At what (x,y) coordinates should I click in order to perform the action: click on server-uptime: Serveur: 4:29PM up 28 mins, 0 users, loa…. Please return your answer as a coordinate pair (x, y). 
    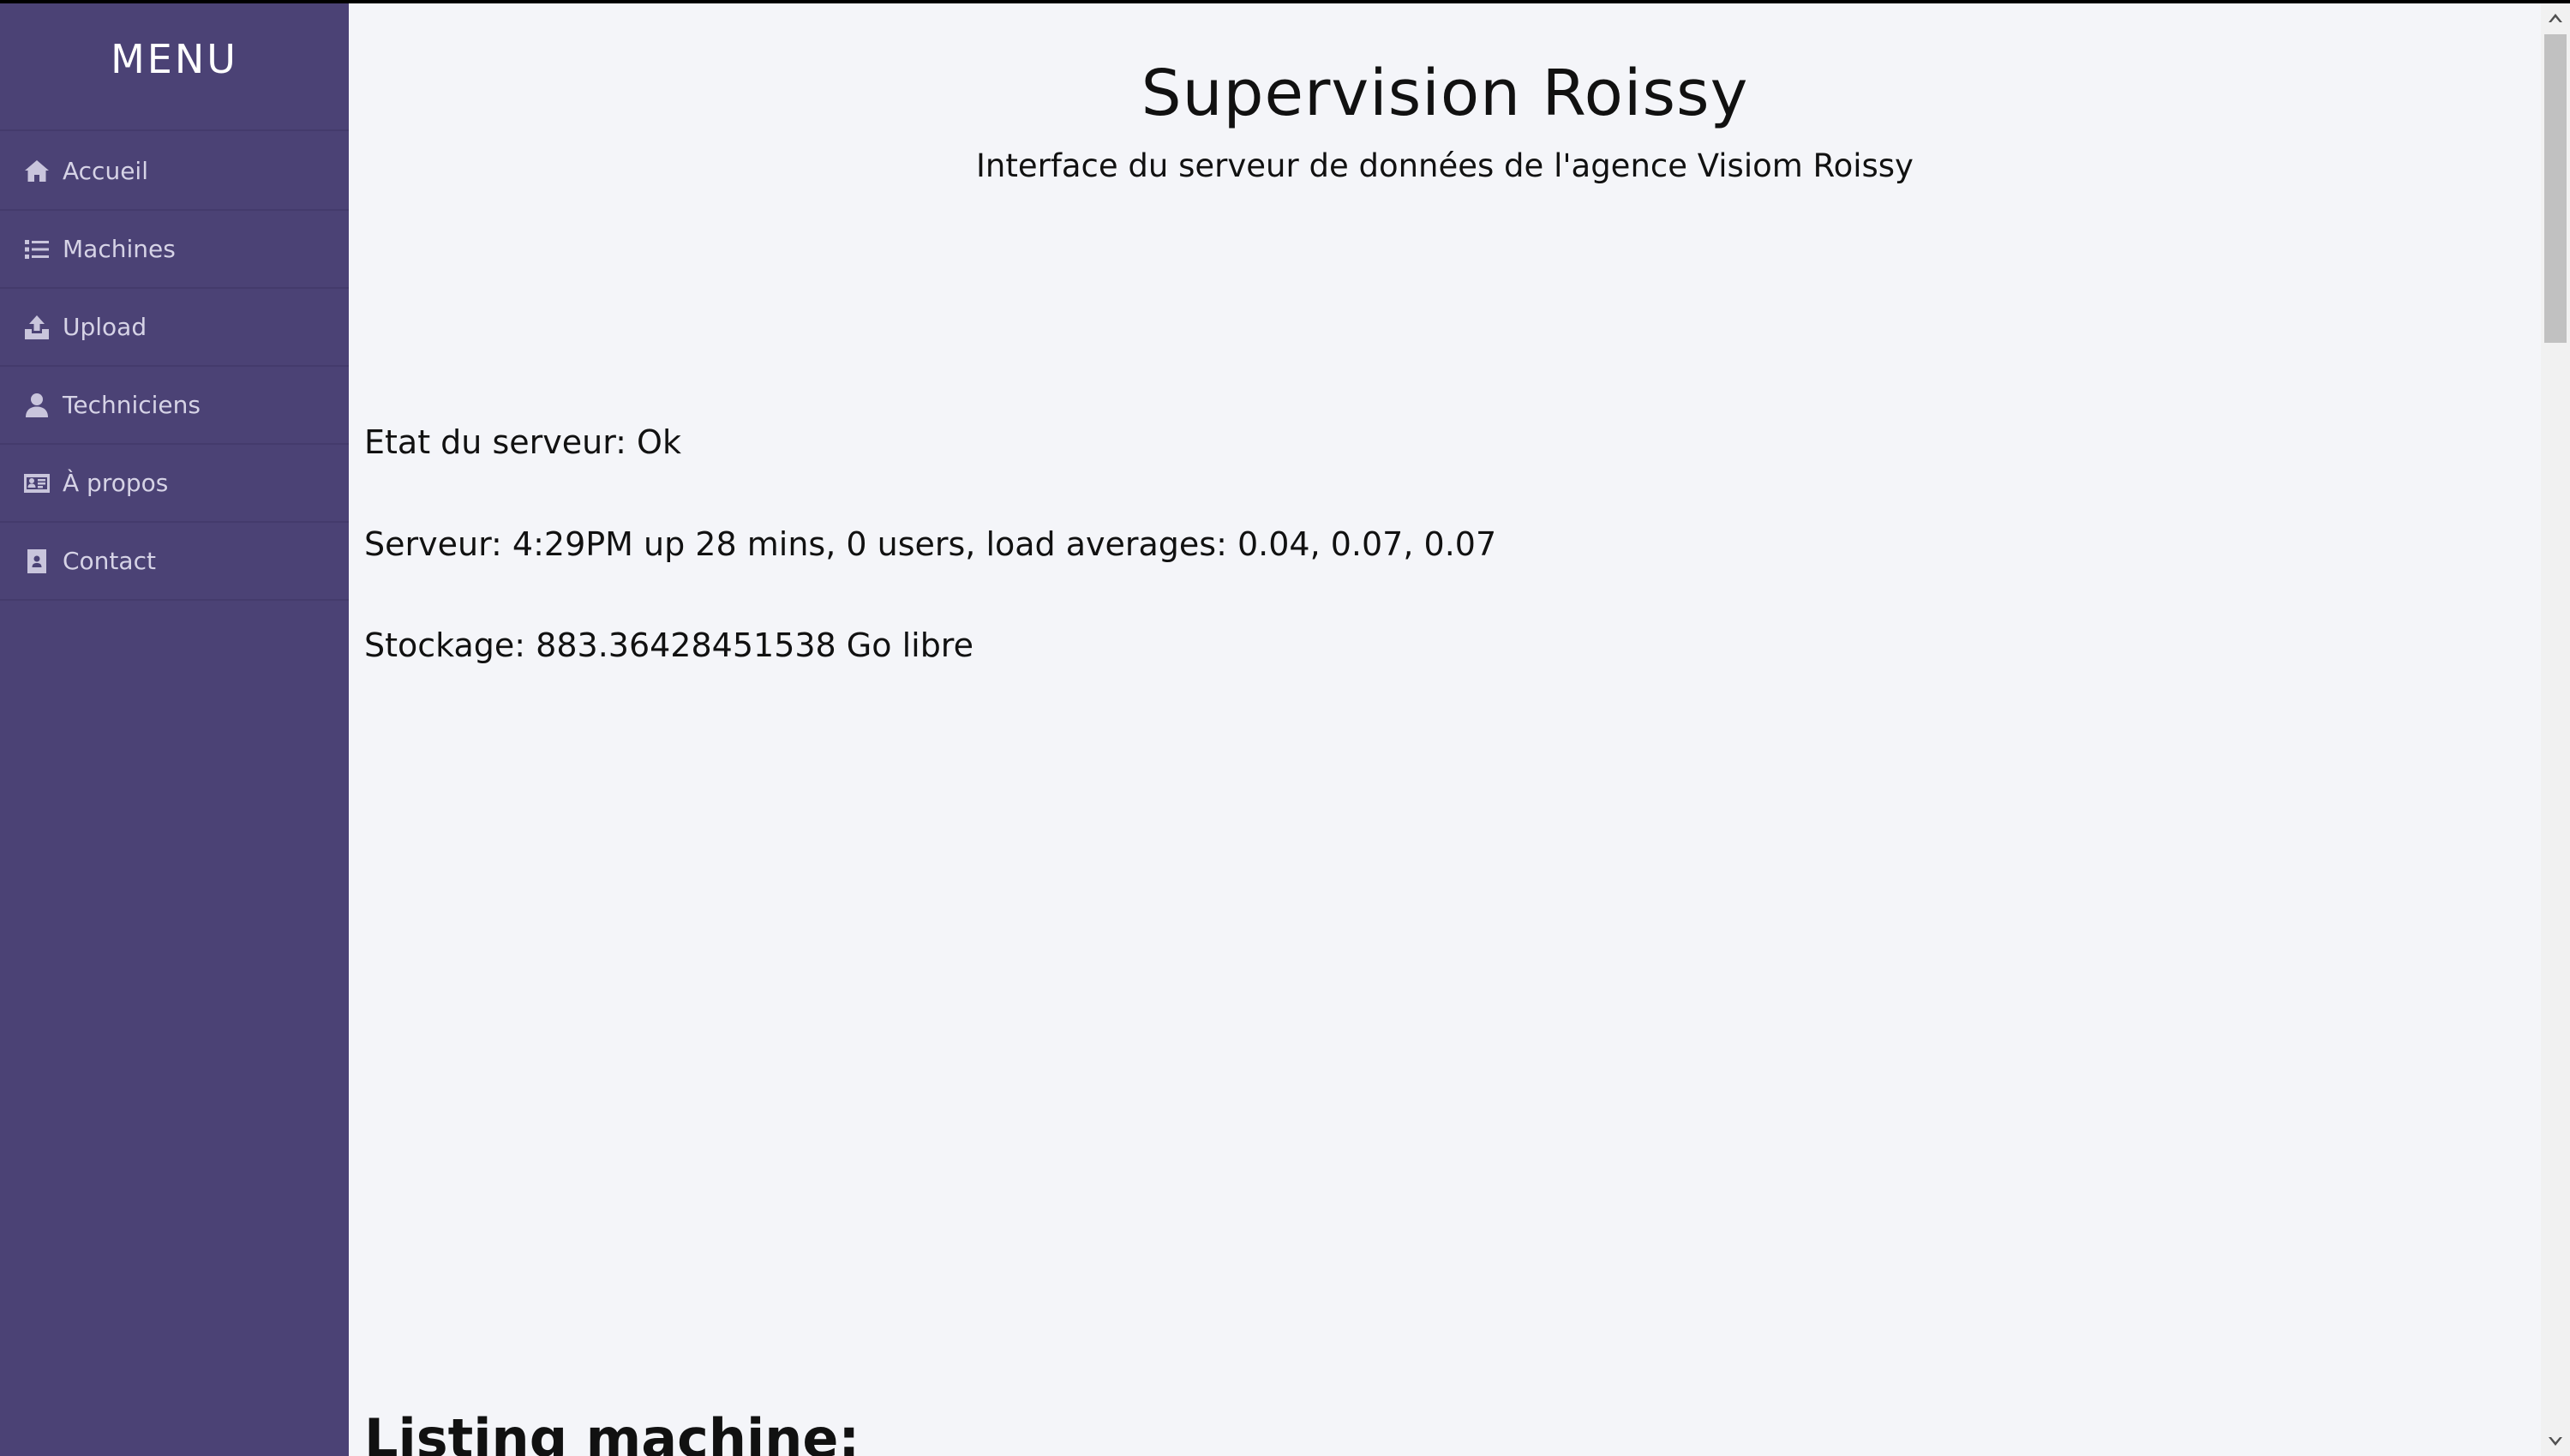
    Looking at the image, I should click on (931, 544).